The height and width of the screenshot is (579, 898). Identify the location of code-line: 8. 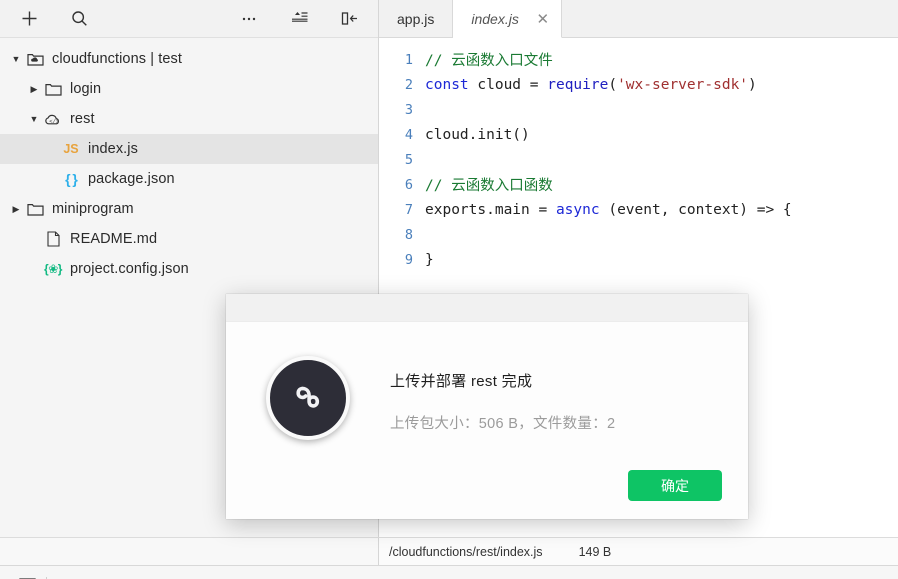
(638, 234).